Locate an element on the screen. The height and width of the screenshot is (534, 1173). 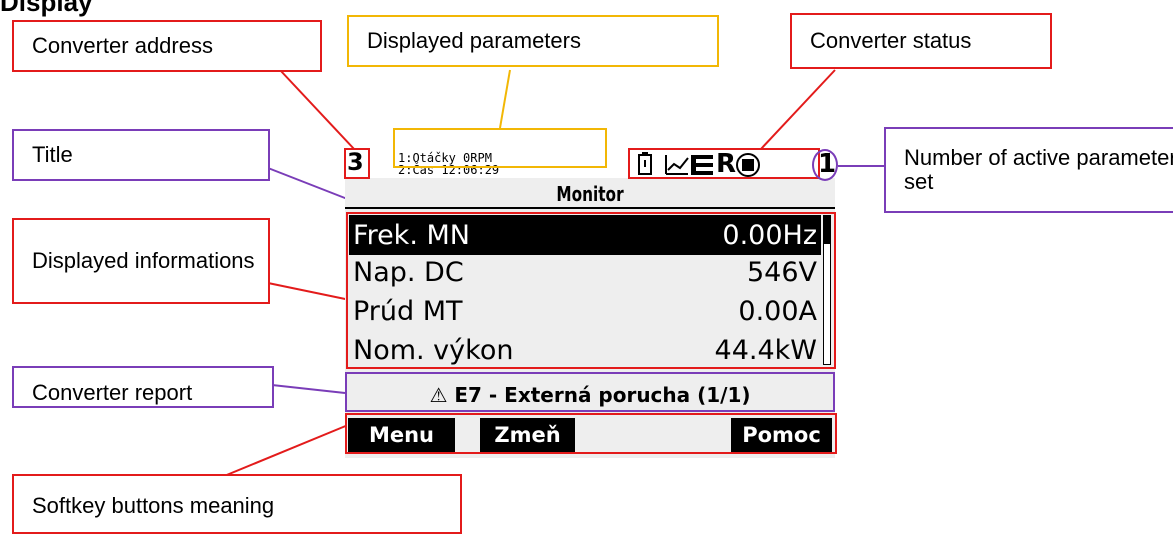
callout-displayed-parameters: Displayed parameters is located at coordinates (533, 41).